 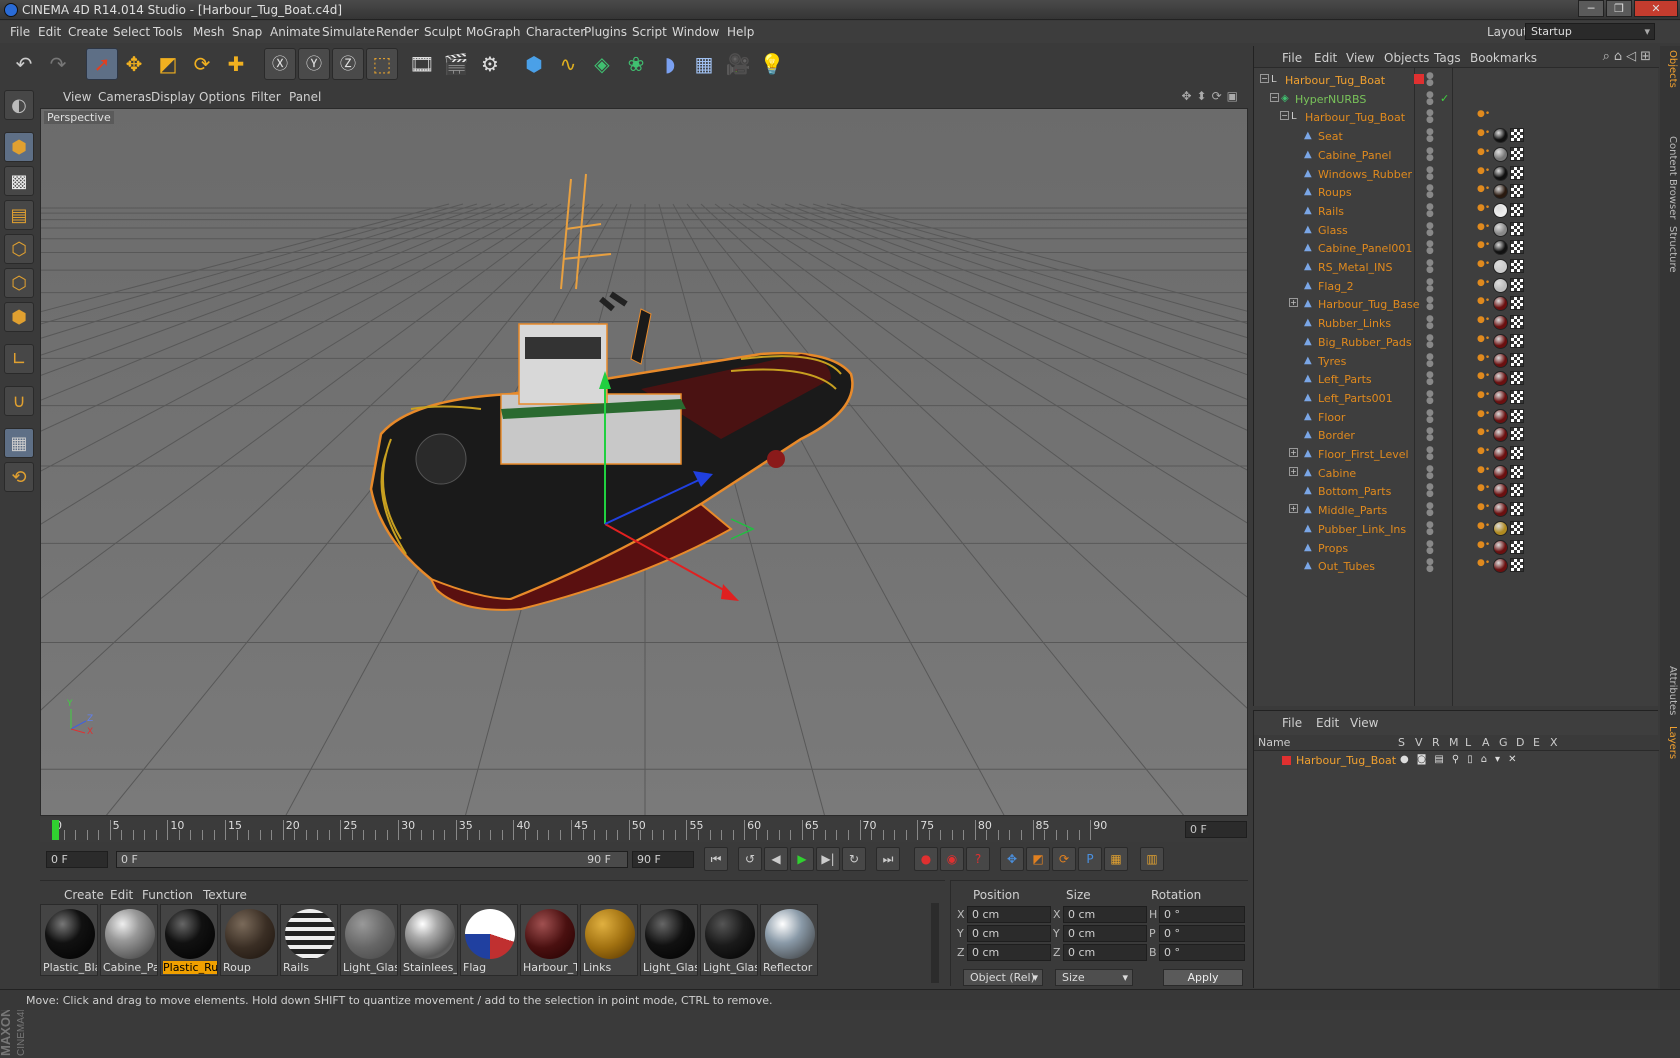 What do you see at coordinates (1003, 977) in the screenshot?
I see `coordinate-mode-dropdown: Object (Rel)` at bounding box center [1003, 977].